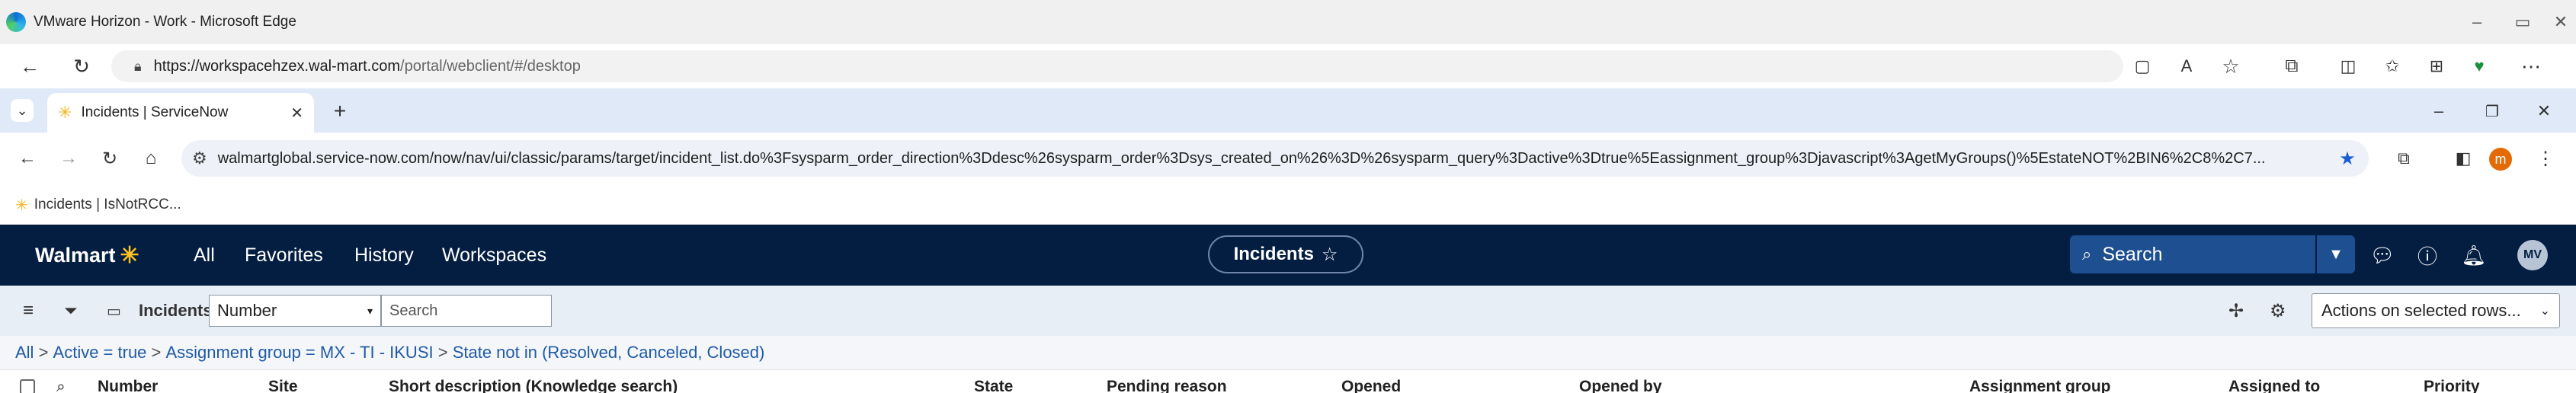  What do you see at coordinates (2532, 255) in the screenshot?
I see `user-avatar: MV` at bounding box center [2532, 255].